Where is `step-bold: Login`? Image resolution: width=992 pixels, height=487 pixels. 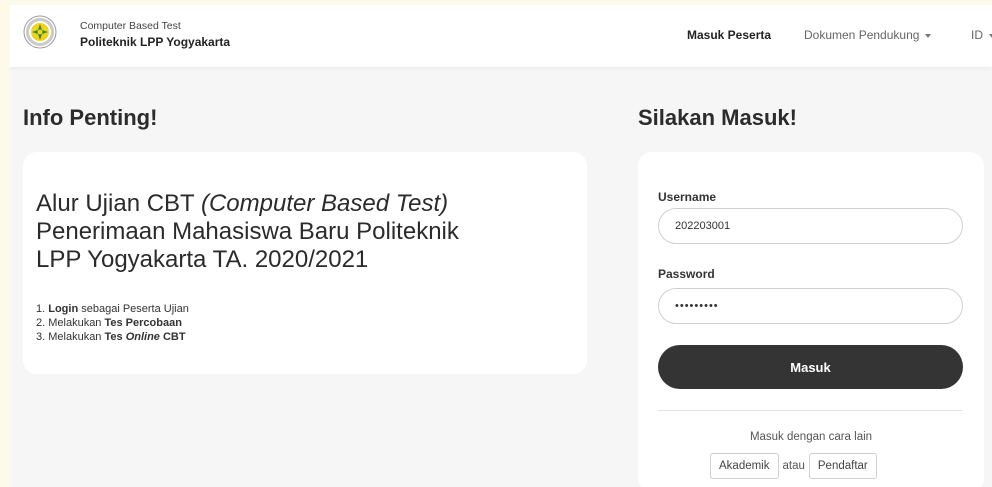
step-bold: Login is located at coordinates (63, 309).